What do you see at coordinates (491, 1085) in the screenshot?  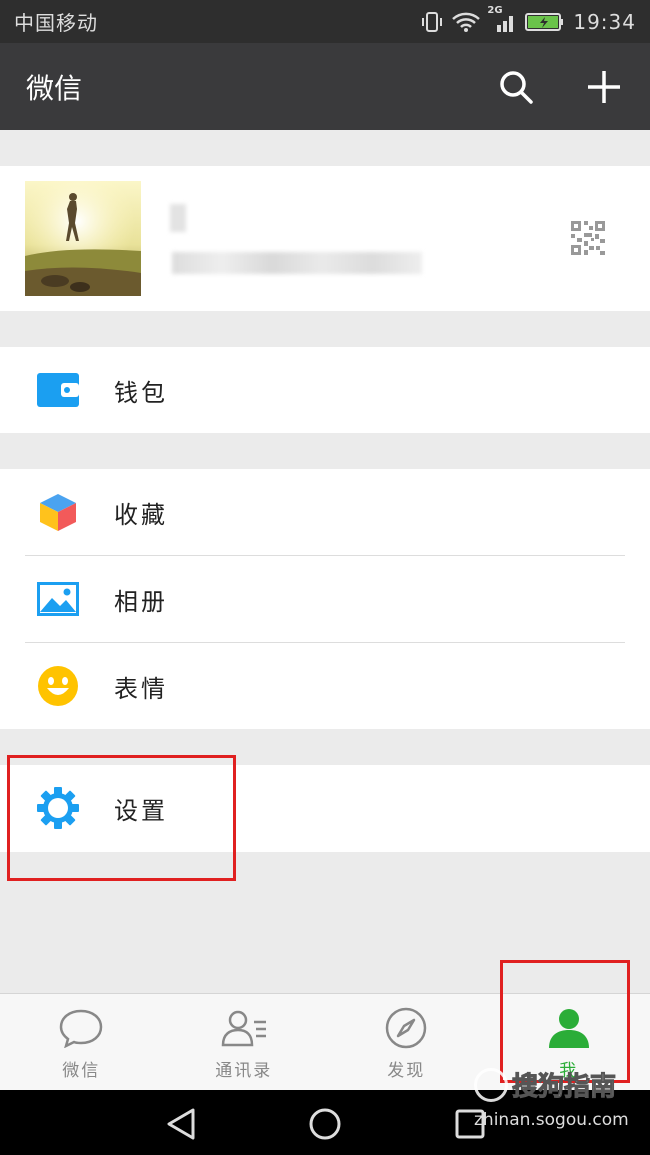 I see `sogou-logo-icon` at bounding box center [491, 1085].